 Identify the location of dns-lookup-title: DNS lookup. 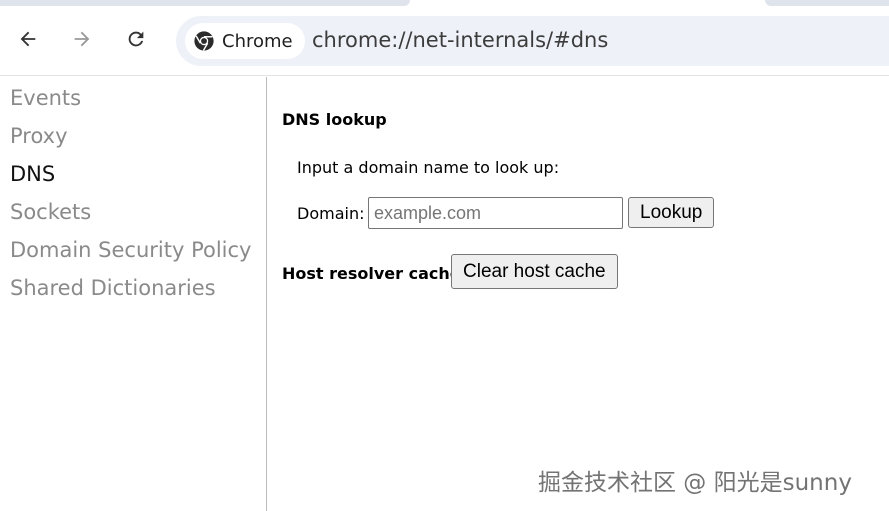
(334, 119).